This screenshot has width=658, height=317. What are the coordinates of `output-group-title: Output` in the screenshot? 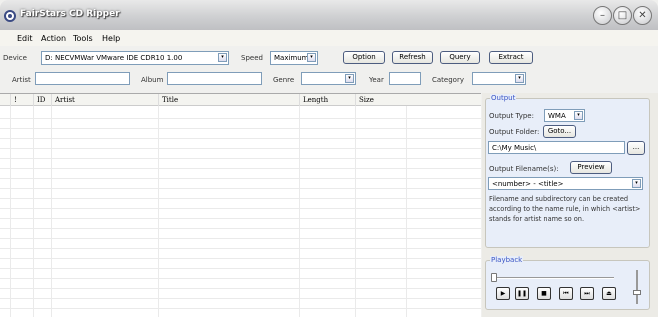 It's located at (503, 98).